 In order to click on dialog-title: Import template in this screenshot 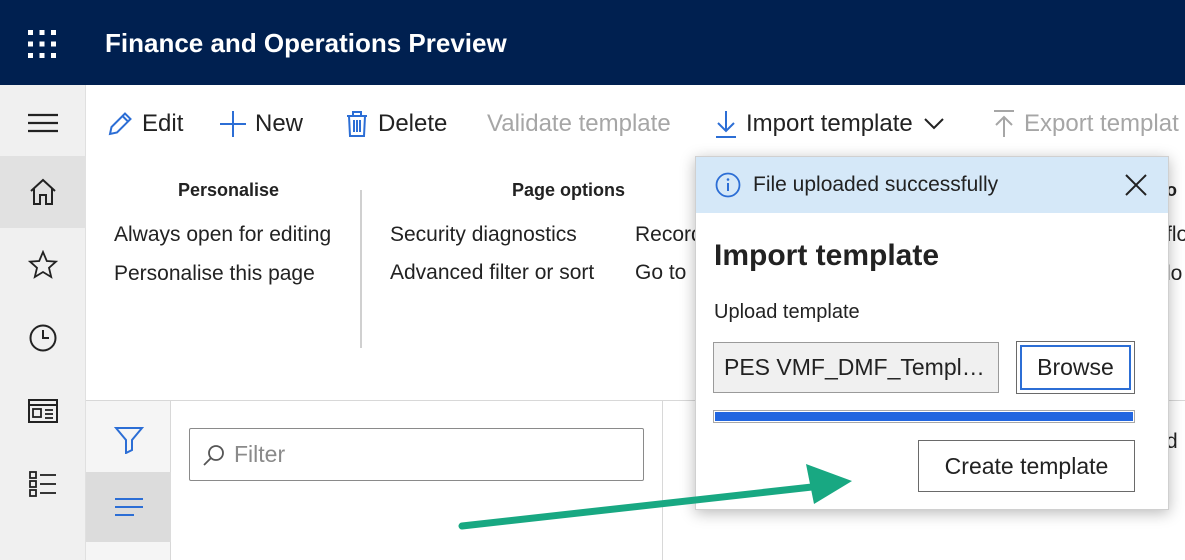, I will do `click(827, 255)`.